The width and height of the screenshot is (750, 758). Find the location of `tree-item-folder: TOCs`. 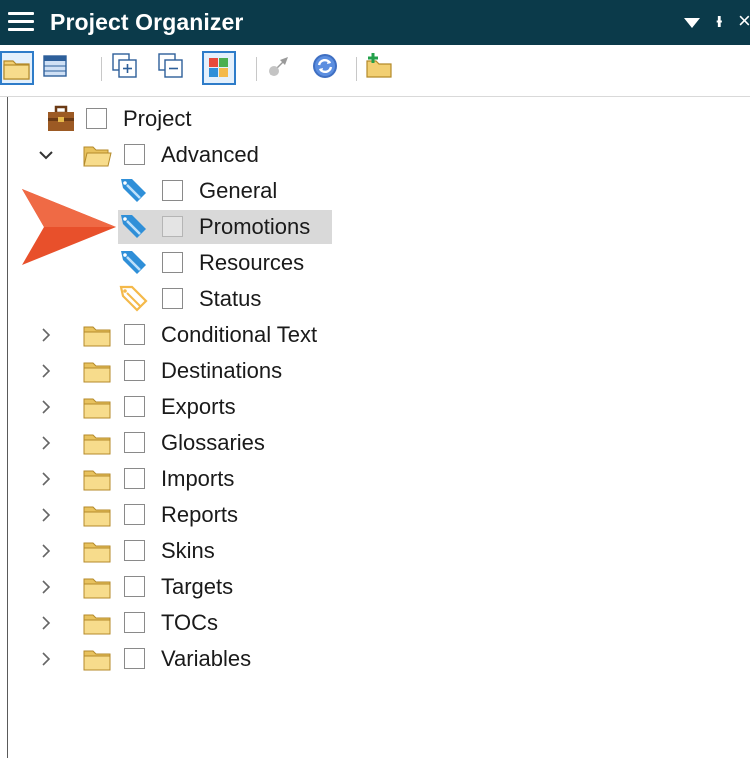

tree-item-folder: TOCs is located at coordinates (198, 623).